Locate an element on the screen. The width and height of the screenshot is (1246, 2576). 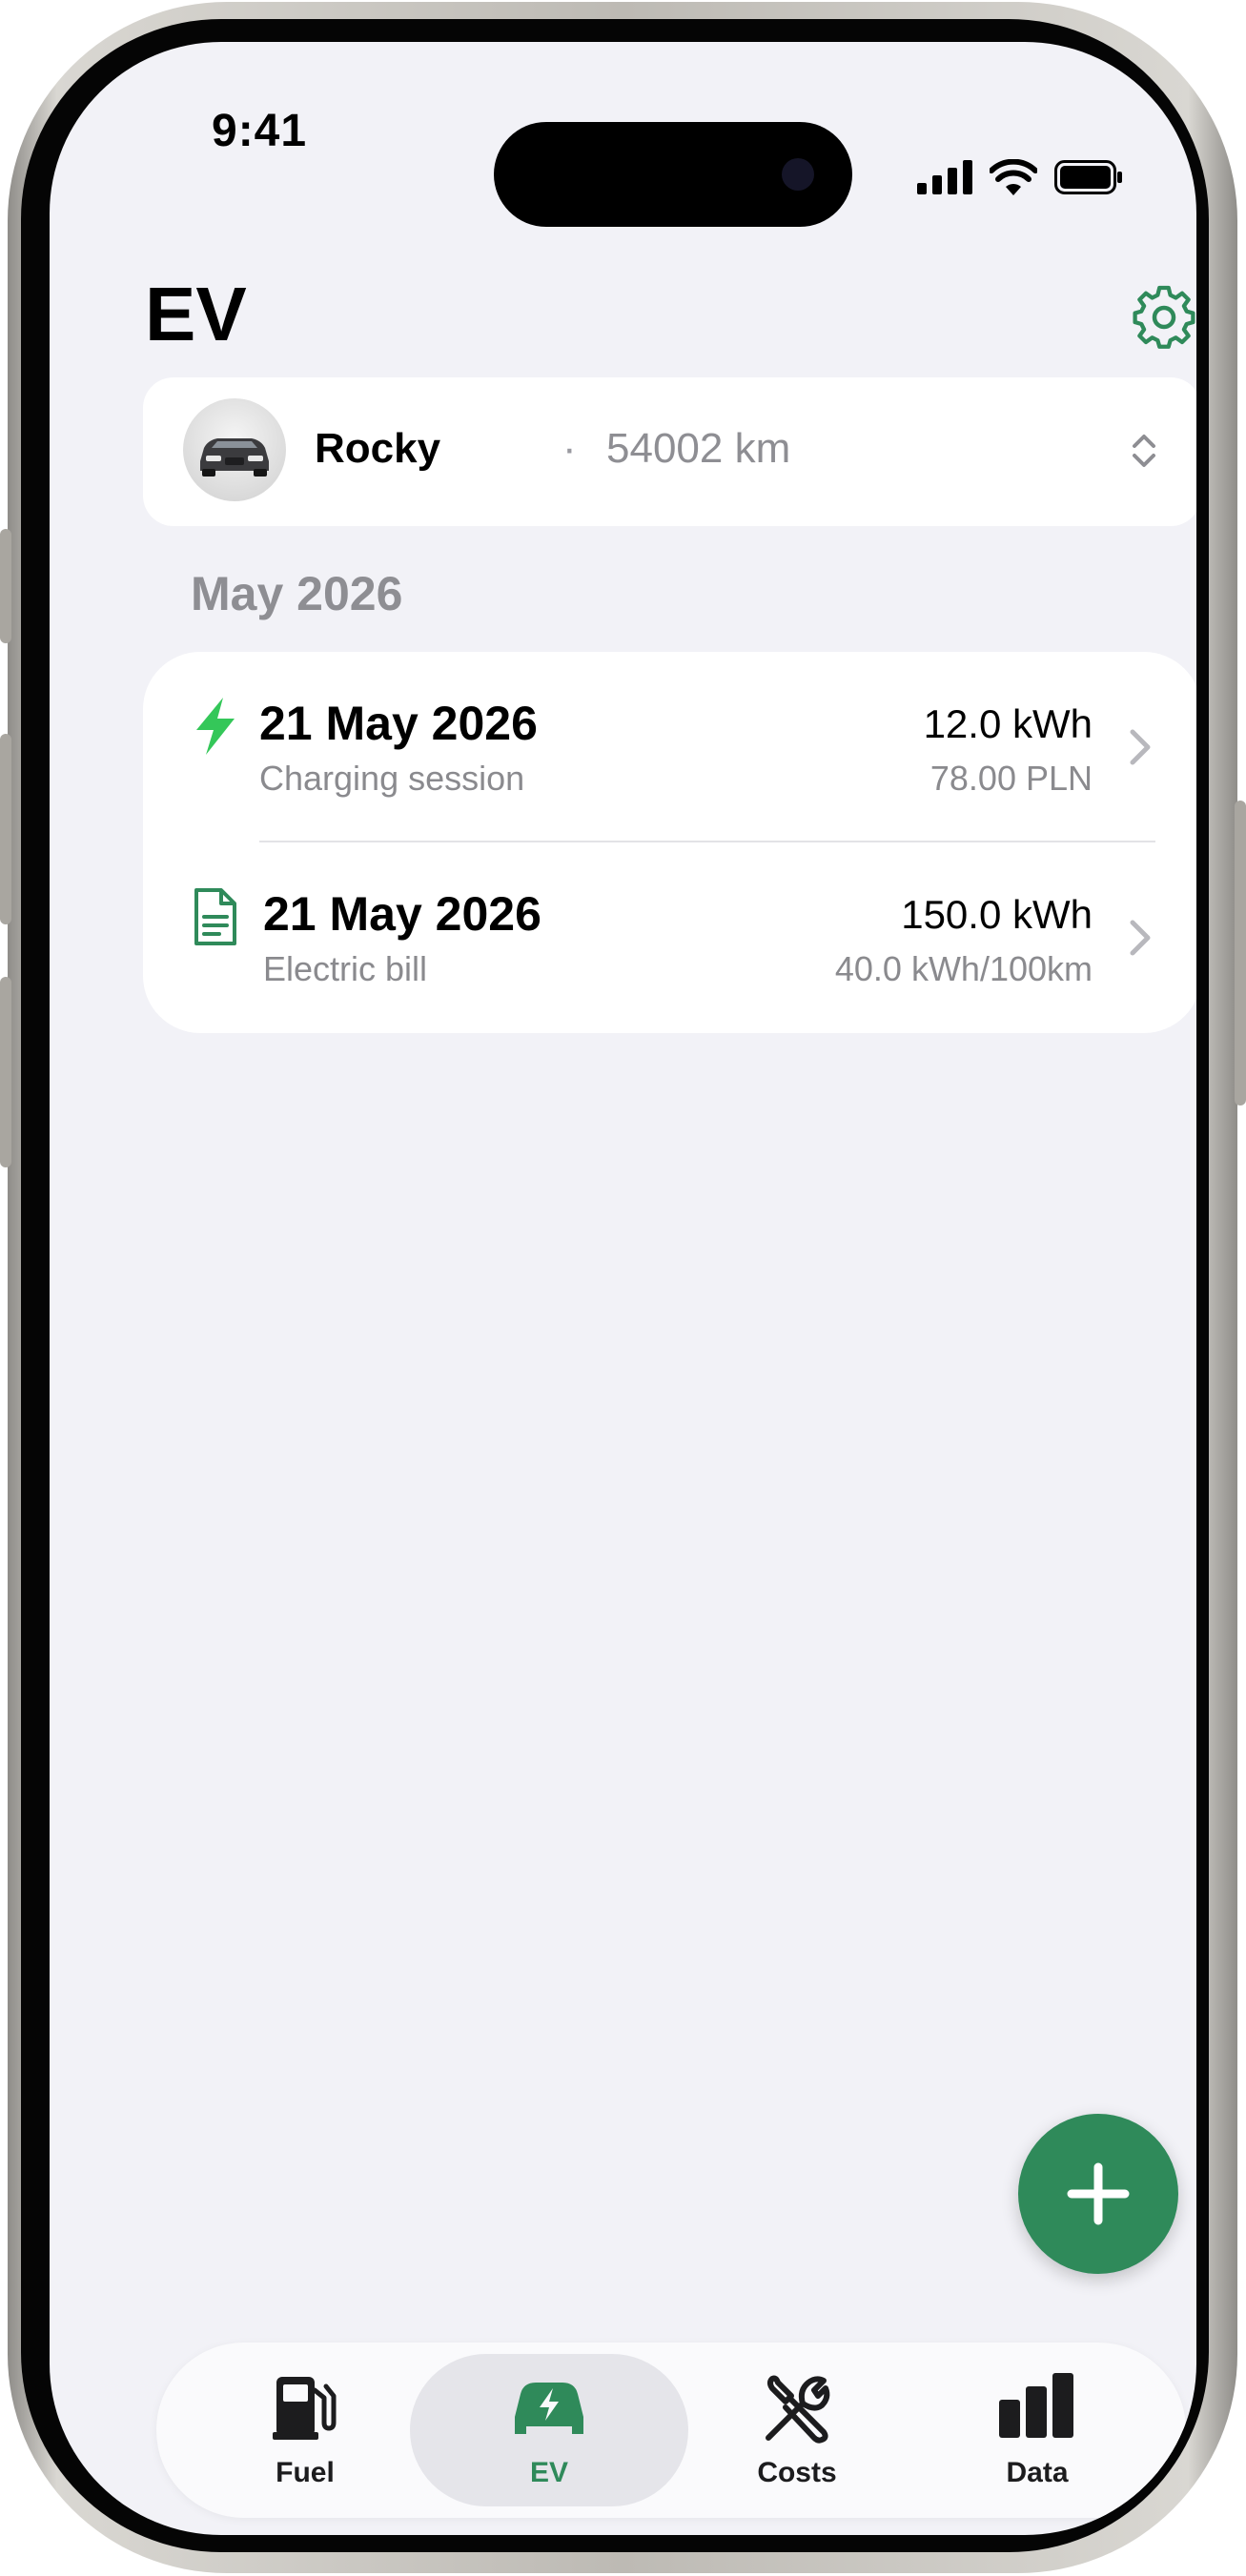
settings-button is located at coordinates (1163, 318).